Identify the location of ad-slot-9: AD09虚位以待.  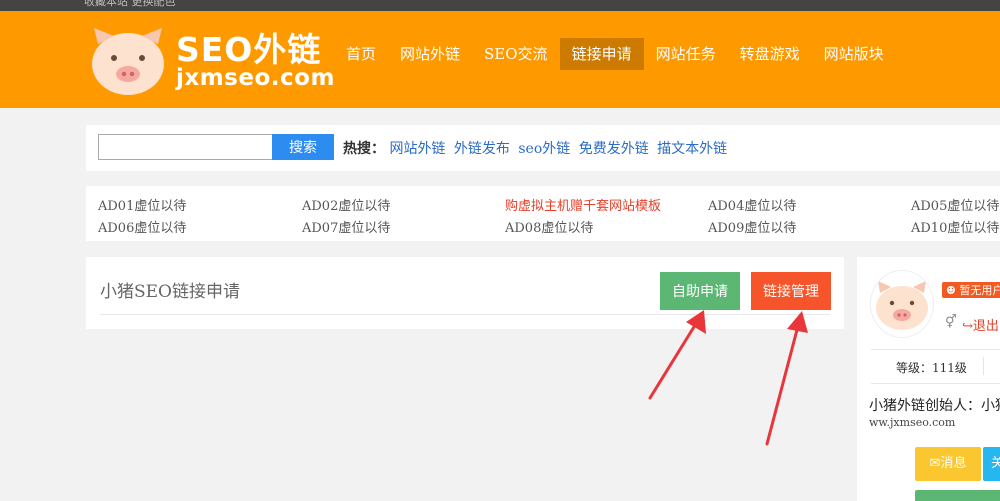
(752, 226).